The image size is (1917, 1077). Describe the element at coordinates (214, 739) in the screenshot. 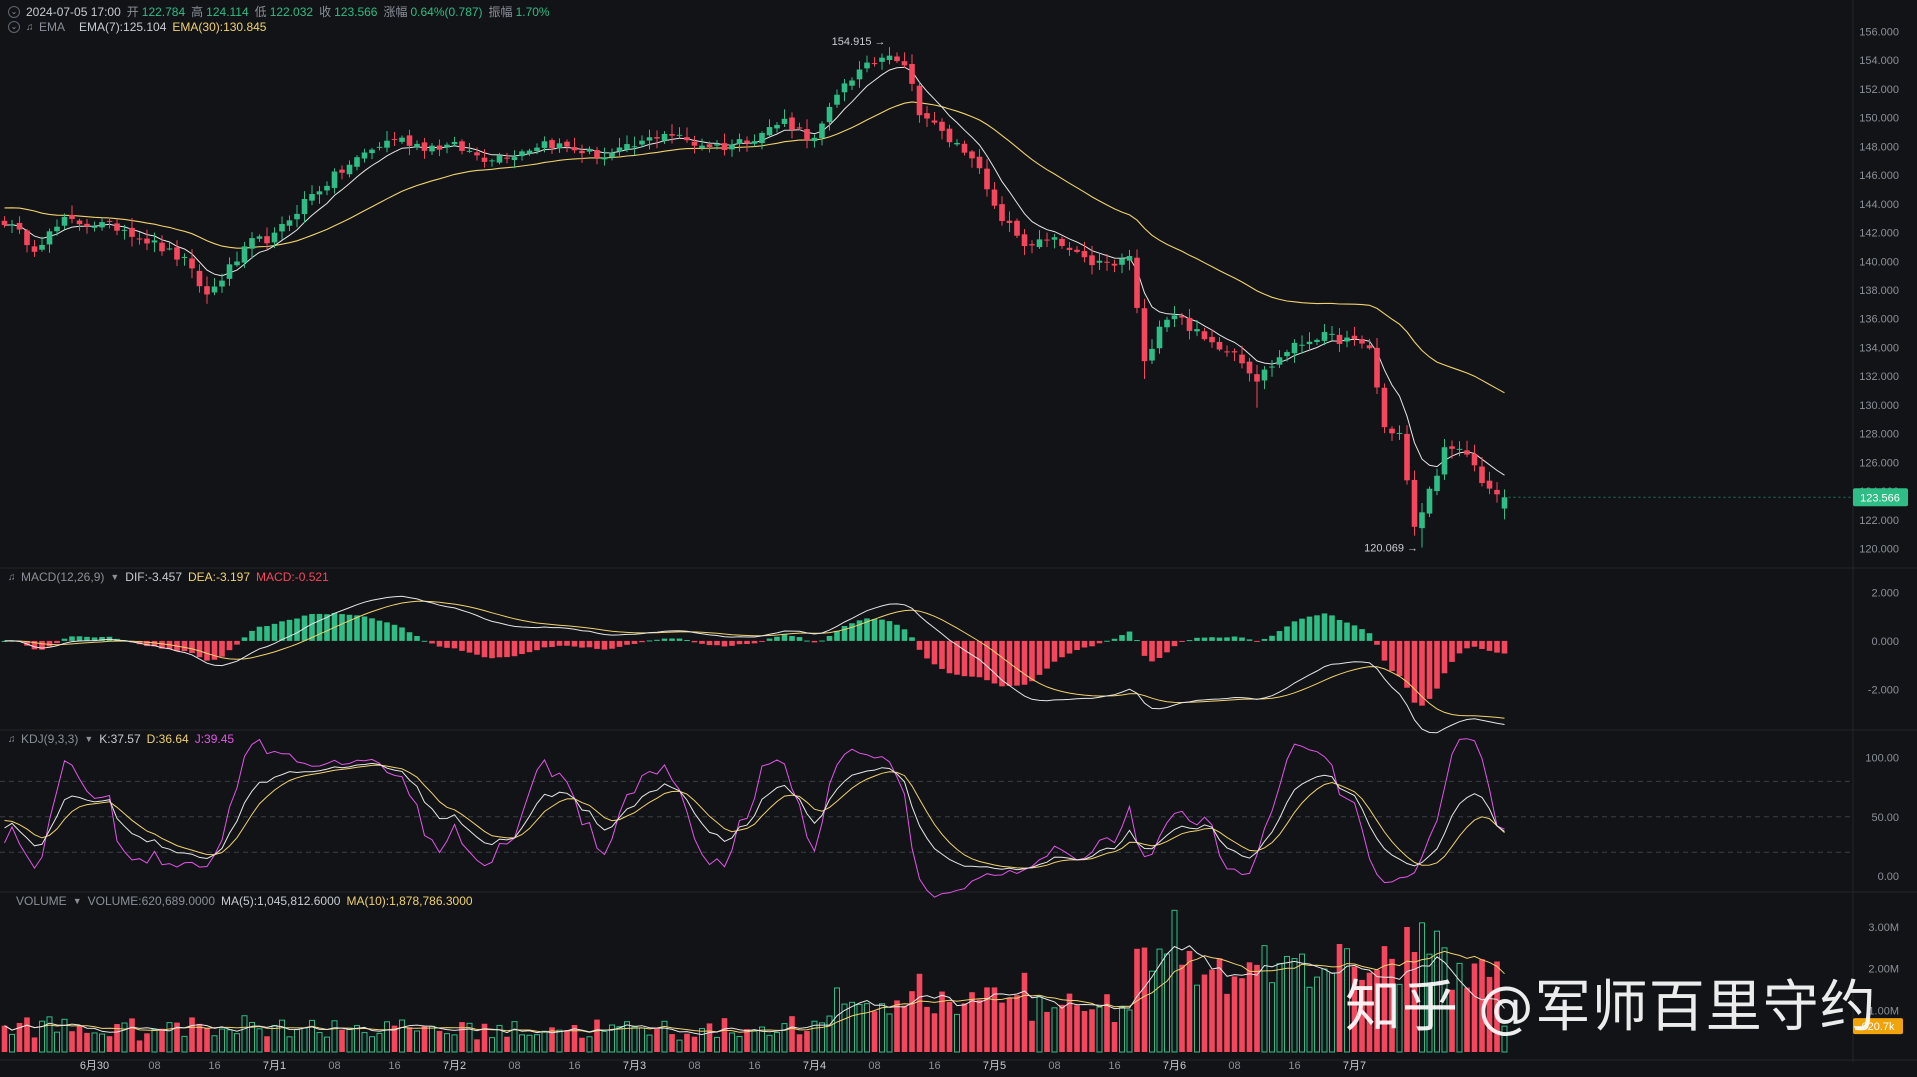

I see `j-value: J:39.45` at that location.